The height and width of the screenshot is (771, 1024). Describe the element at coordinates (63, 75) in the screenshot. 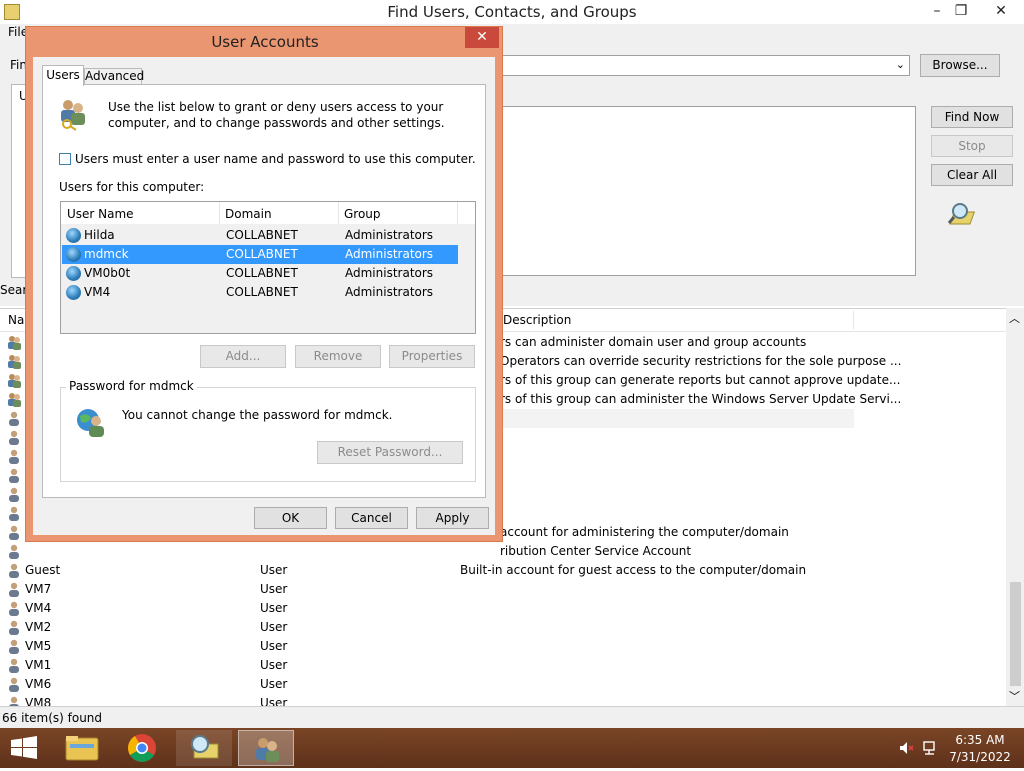

I see `tab-users: Users` at that location.